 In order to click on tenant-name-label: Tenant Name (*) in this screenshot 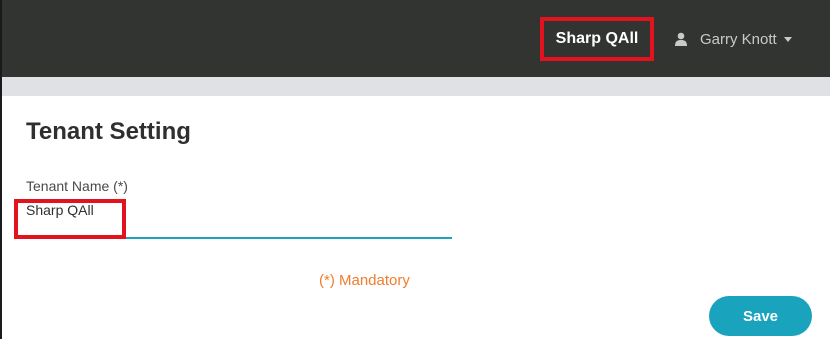, I will do `click(77, 186)`.